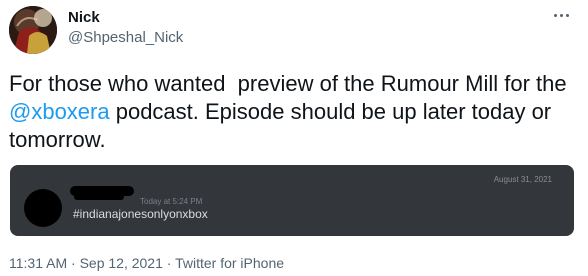 This screenshot has height=276, width=588. Describe the element at coordinates (522, 179) in the screenshot. I see `message-date: August 31, 2021` at that location.